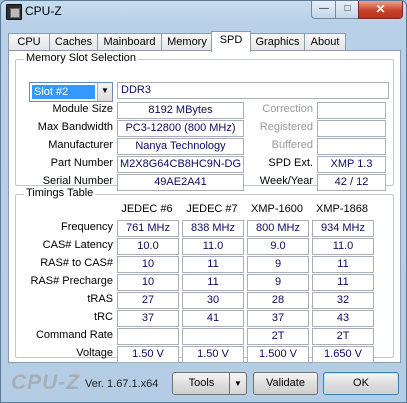  What do you see at coordinates (292, 145) in the screenshot?
I see `buffered-label: Buffered` at bounding box center [292, 145].